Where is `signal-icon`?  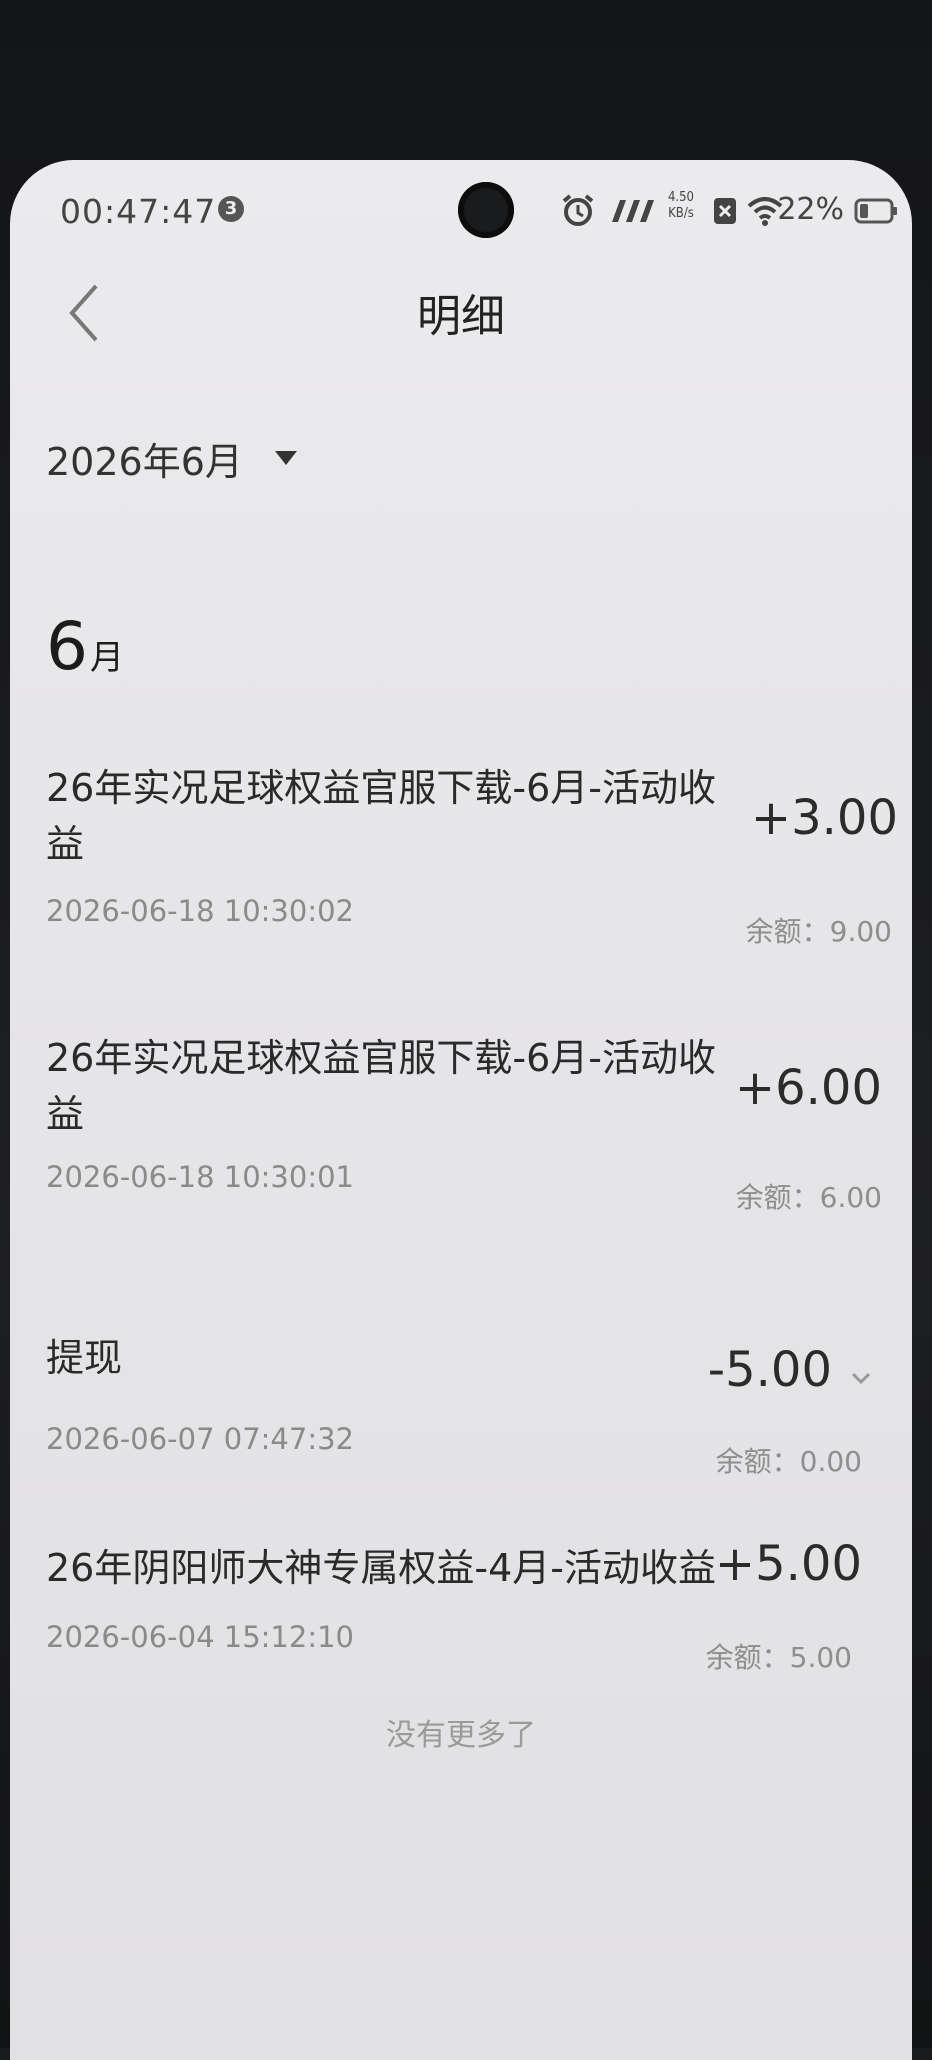
signal-icon is located at coordinates (633, 211).